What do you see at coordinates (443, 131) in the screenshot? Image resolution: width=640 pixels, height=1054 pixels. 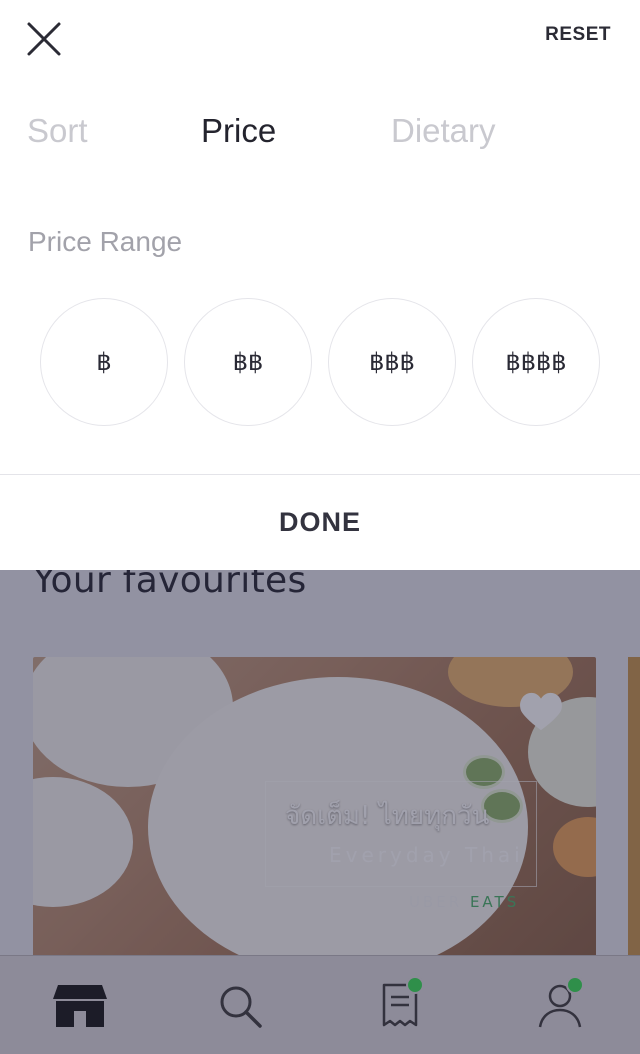 I see `tab-dietary: Dietary` at bounding box center [443, 131].